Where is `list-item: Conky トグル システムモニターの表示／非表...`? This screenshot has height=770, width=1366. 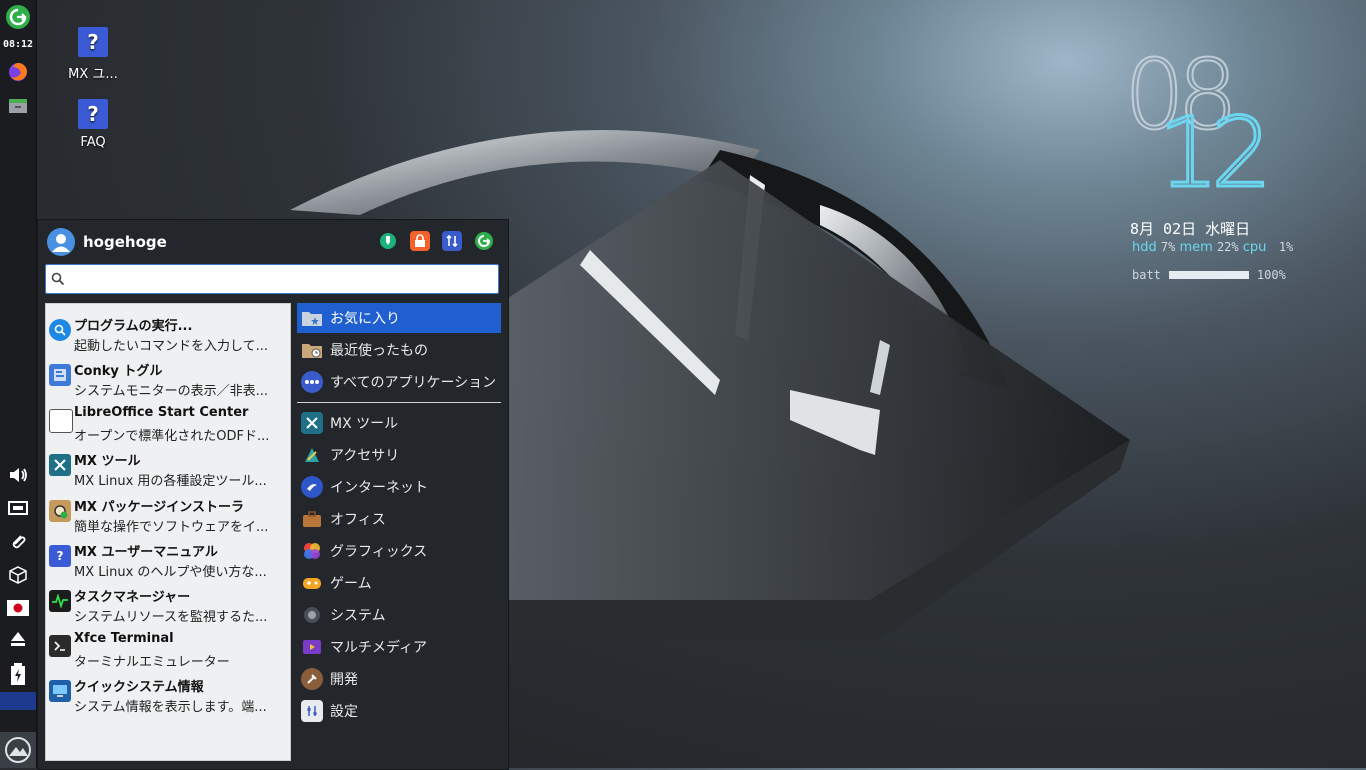 list-item: Conky トグル システムモニターの表示／非表... is located at coordinates (168, 376).